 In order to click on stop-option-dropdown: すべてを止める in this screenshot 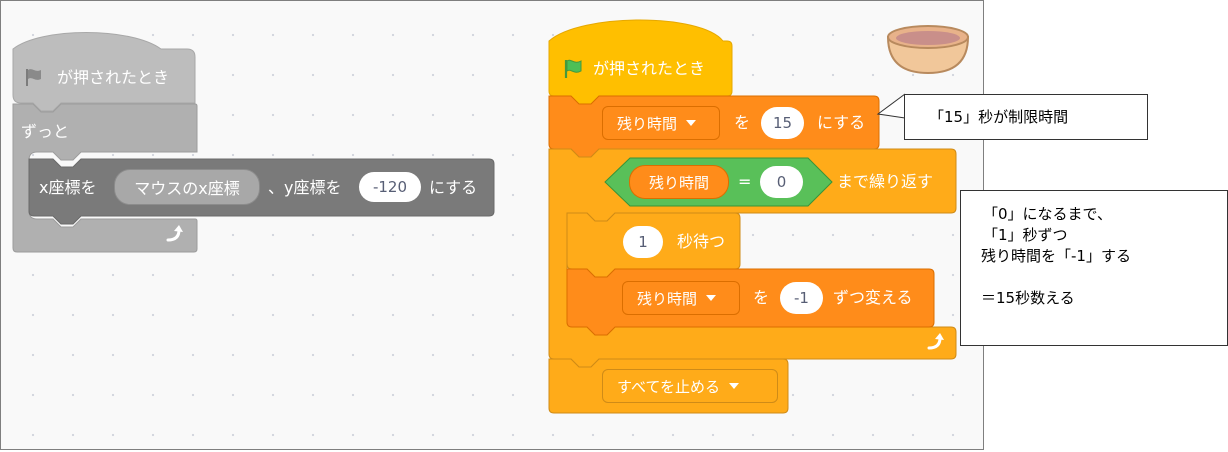, I will do `click(690, 386)`.